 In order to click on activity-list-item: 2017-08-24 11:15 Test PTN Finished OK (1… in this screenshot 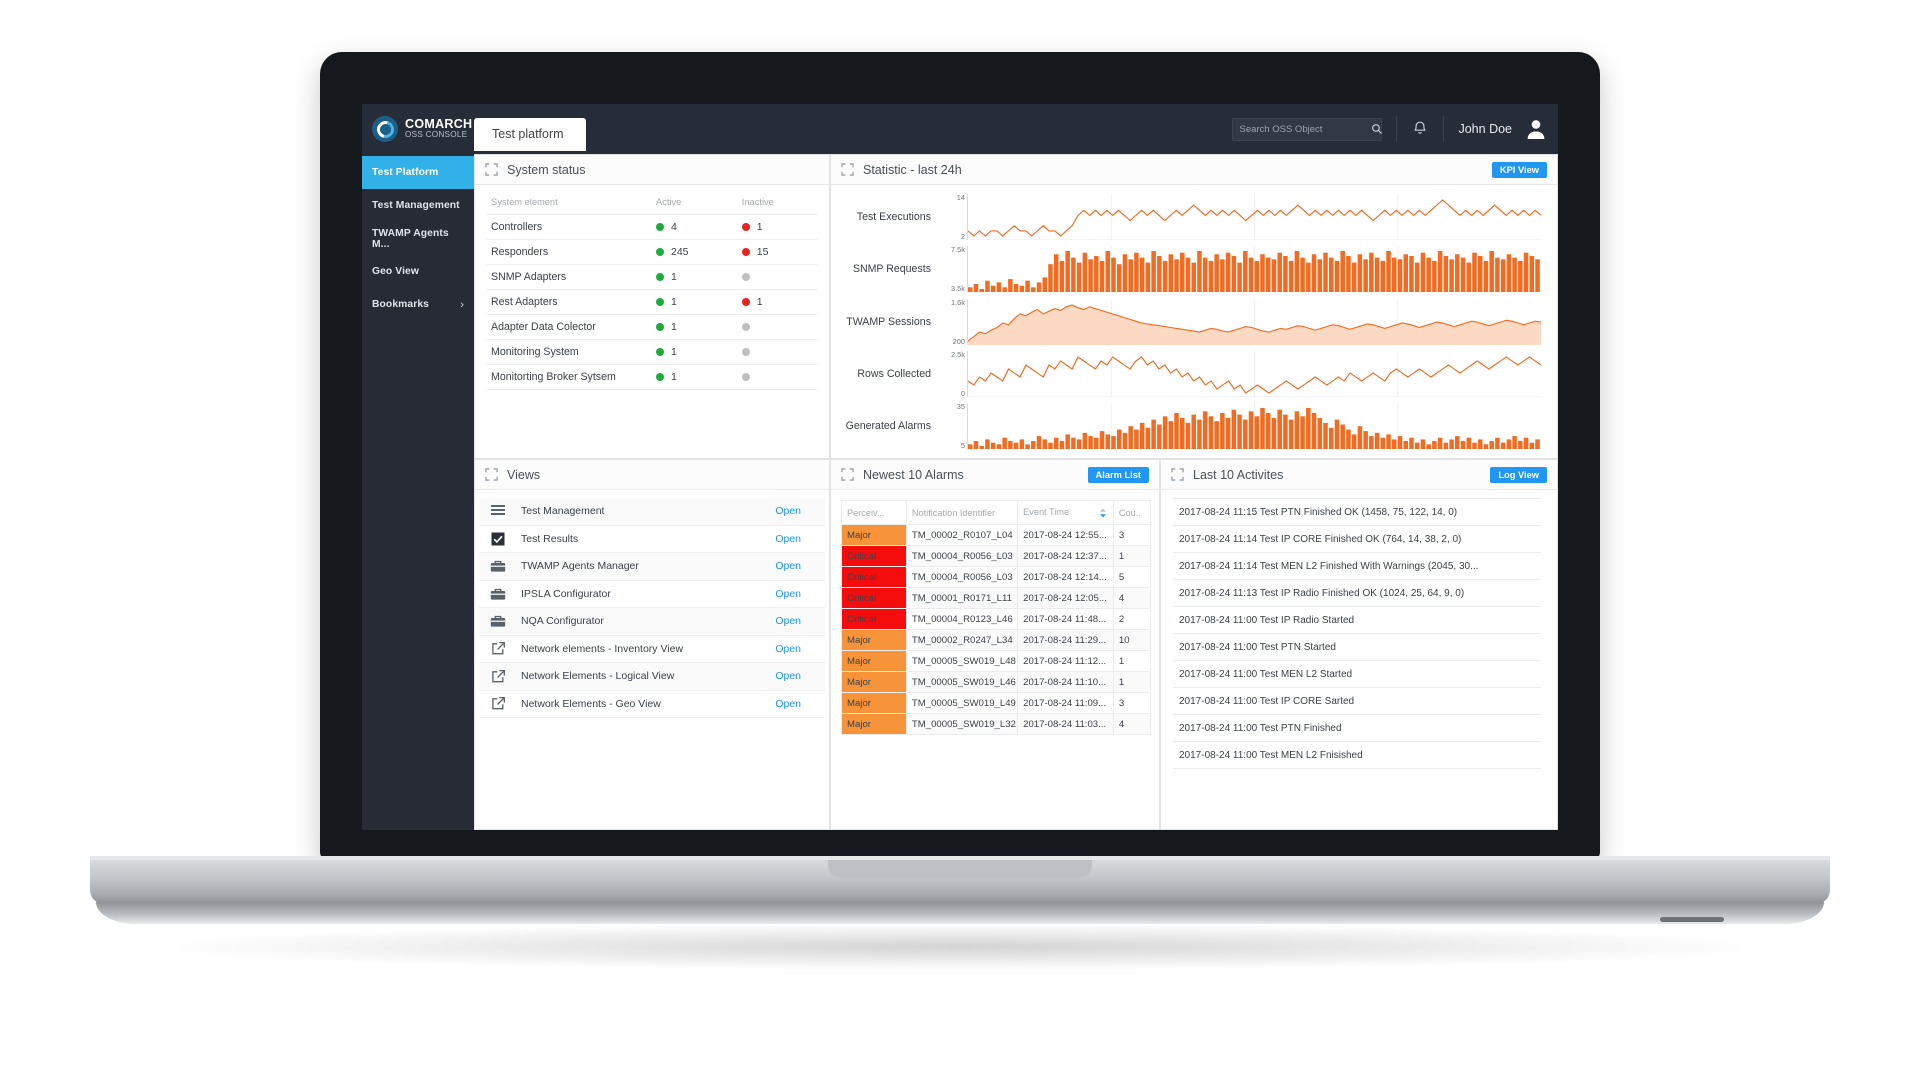, I will do `click(1357, 512)`.